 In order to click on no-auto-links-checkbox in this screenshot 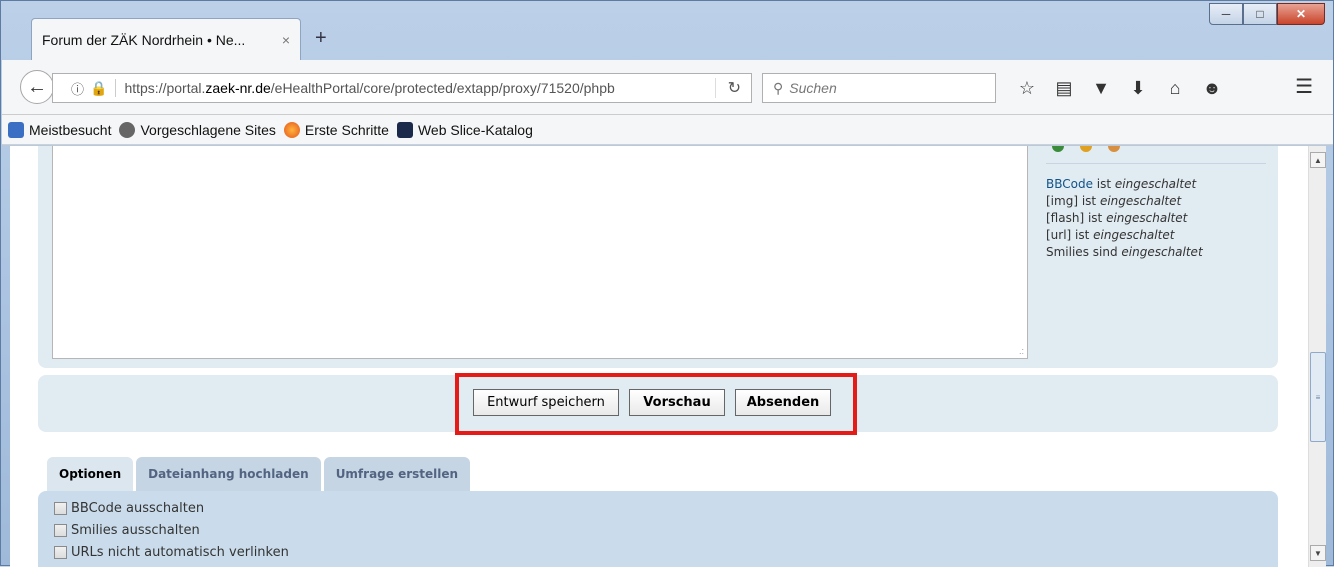, I will do `click(60, 552)`.